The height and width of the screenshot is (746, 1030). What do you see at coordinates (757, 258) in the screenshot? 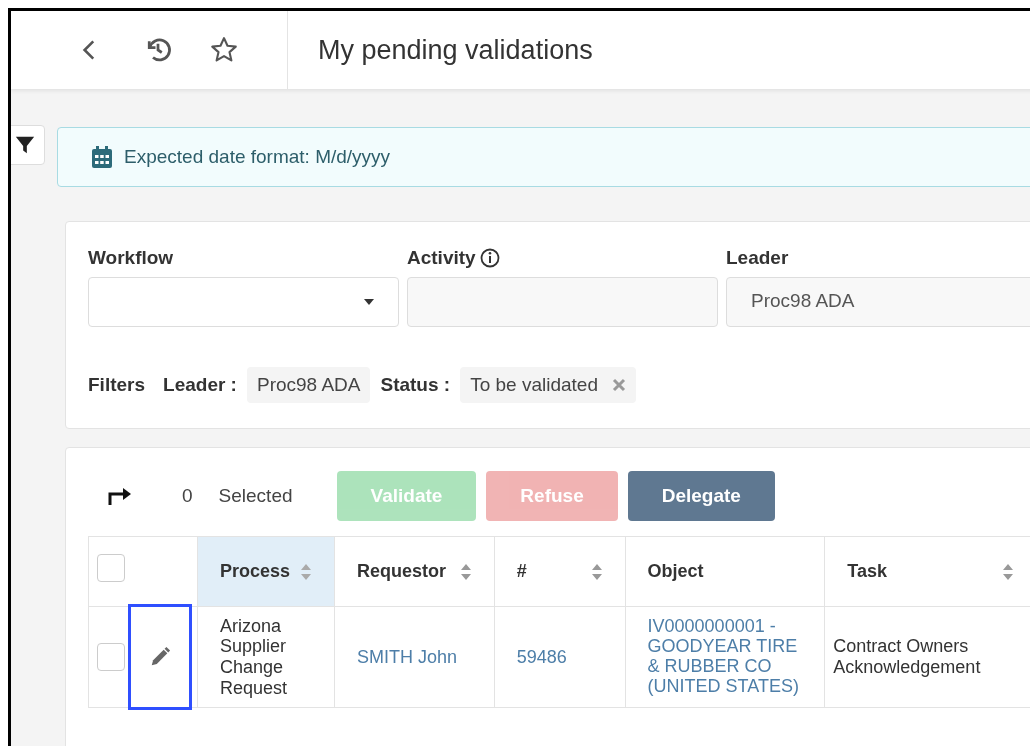
I see `field-label: Leader` at bounding box center [757, 258].